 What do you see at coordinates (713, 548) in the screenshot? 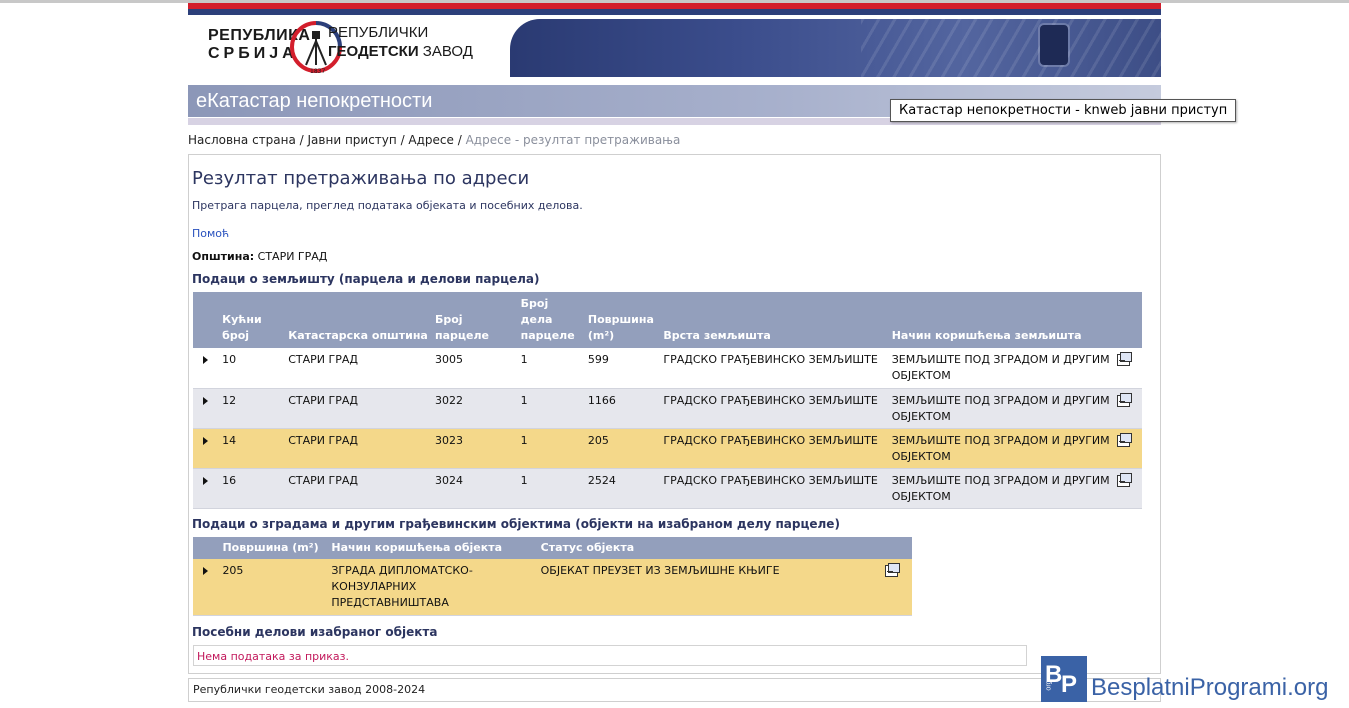
I see `header-building-status: Статус објекта` at bounding box center [713, 548].